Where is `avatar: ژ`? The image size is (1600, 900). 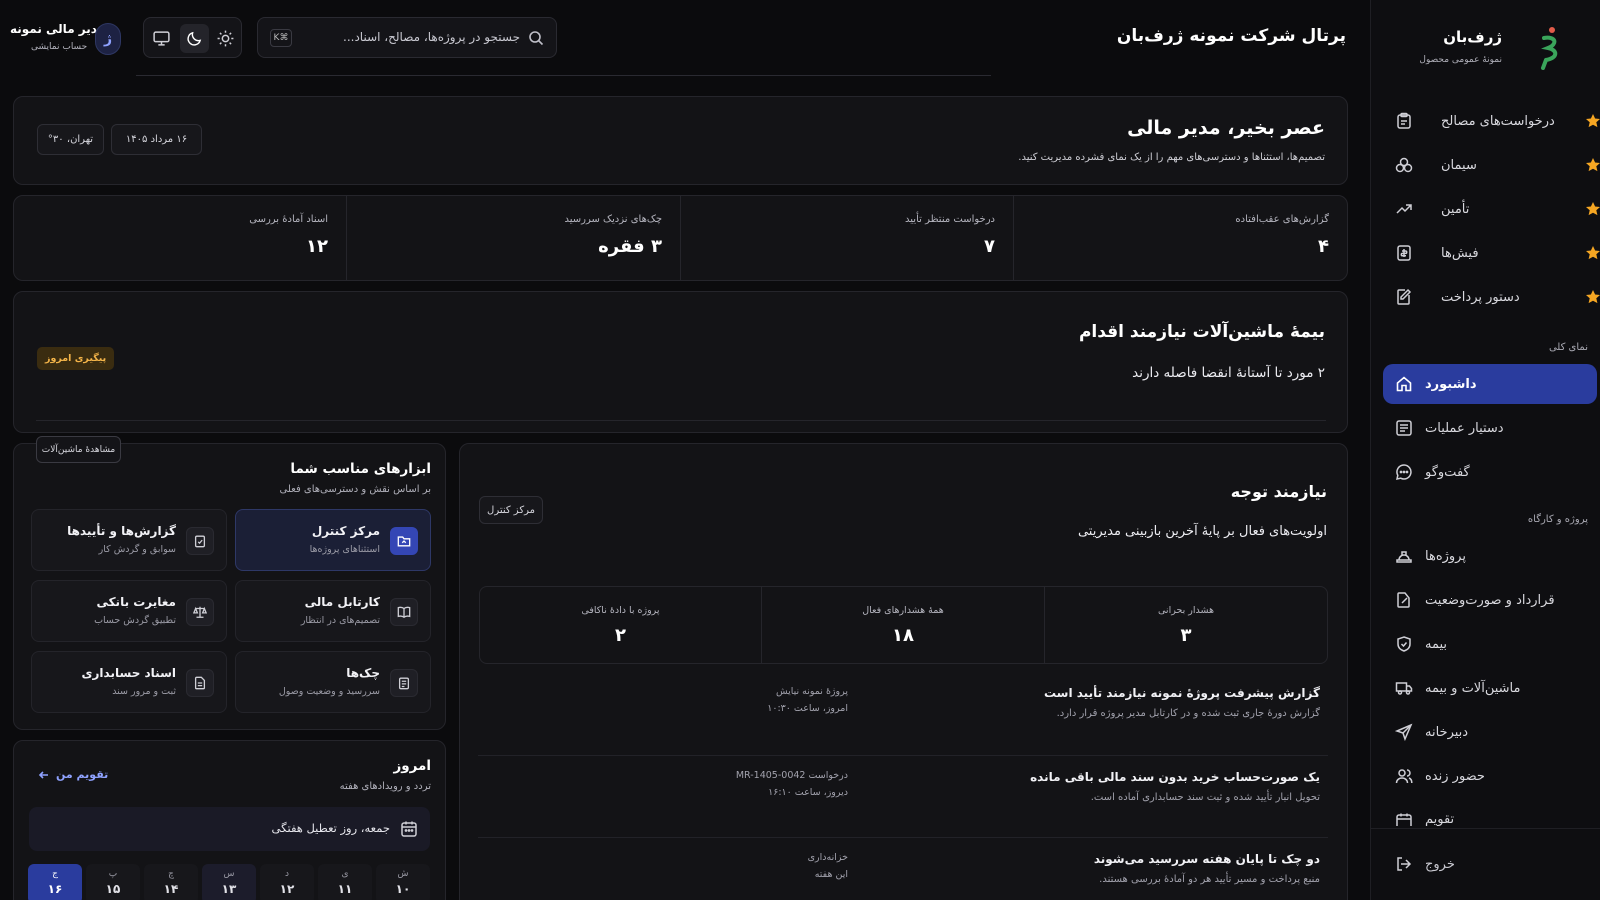 avatar: ژ is located at coordinates (108, 39).